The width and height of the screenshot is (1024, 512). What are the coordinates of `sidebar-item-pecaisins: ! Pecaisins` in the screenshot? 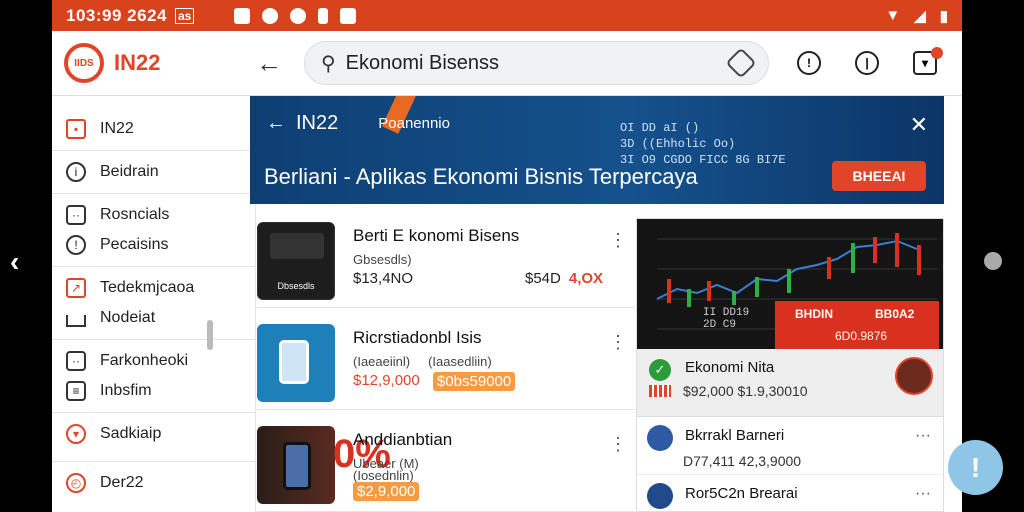 It's located at (153, 245).